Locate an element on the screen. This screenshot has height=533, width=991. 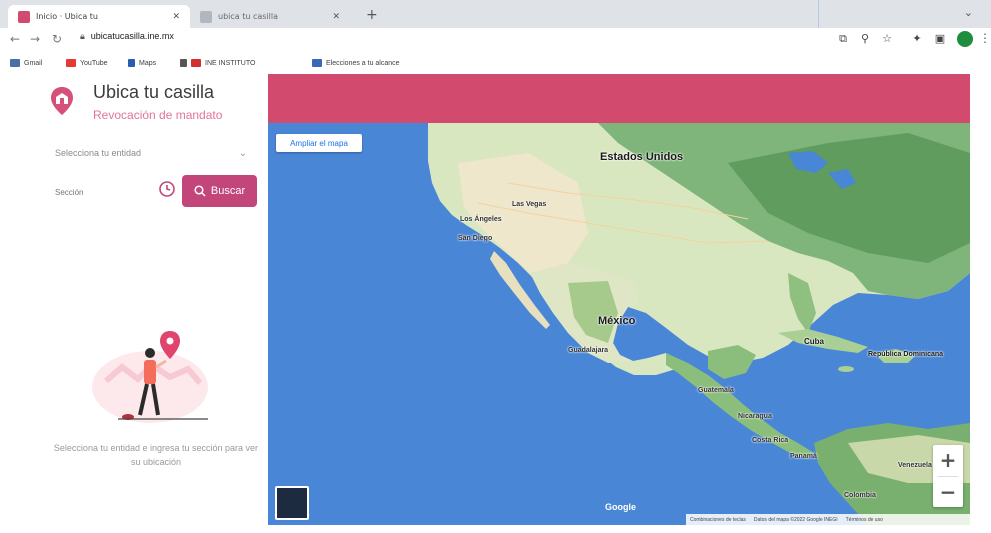
history-icon is located at coordinates (167, 189).